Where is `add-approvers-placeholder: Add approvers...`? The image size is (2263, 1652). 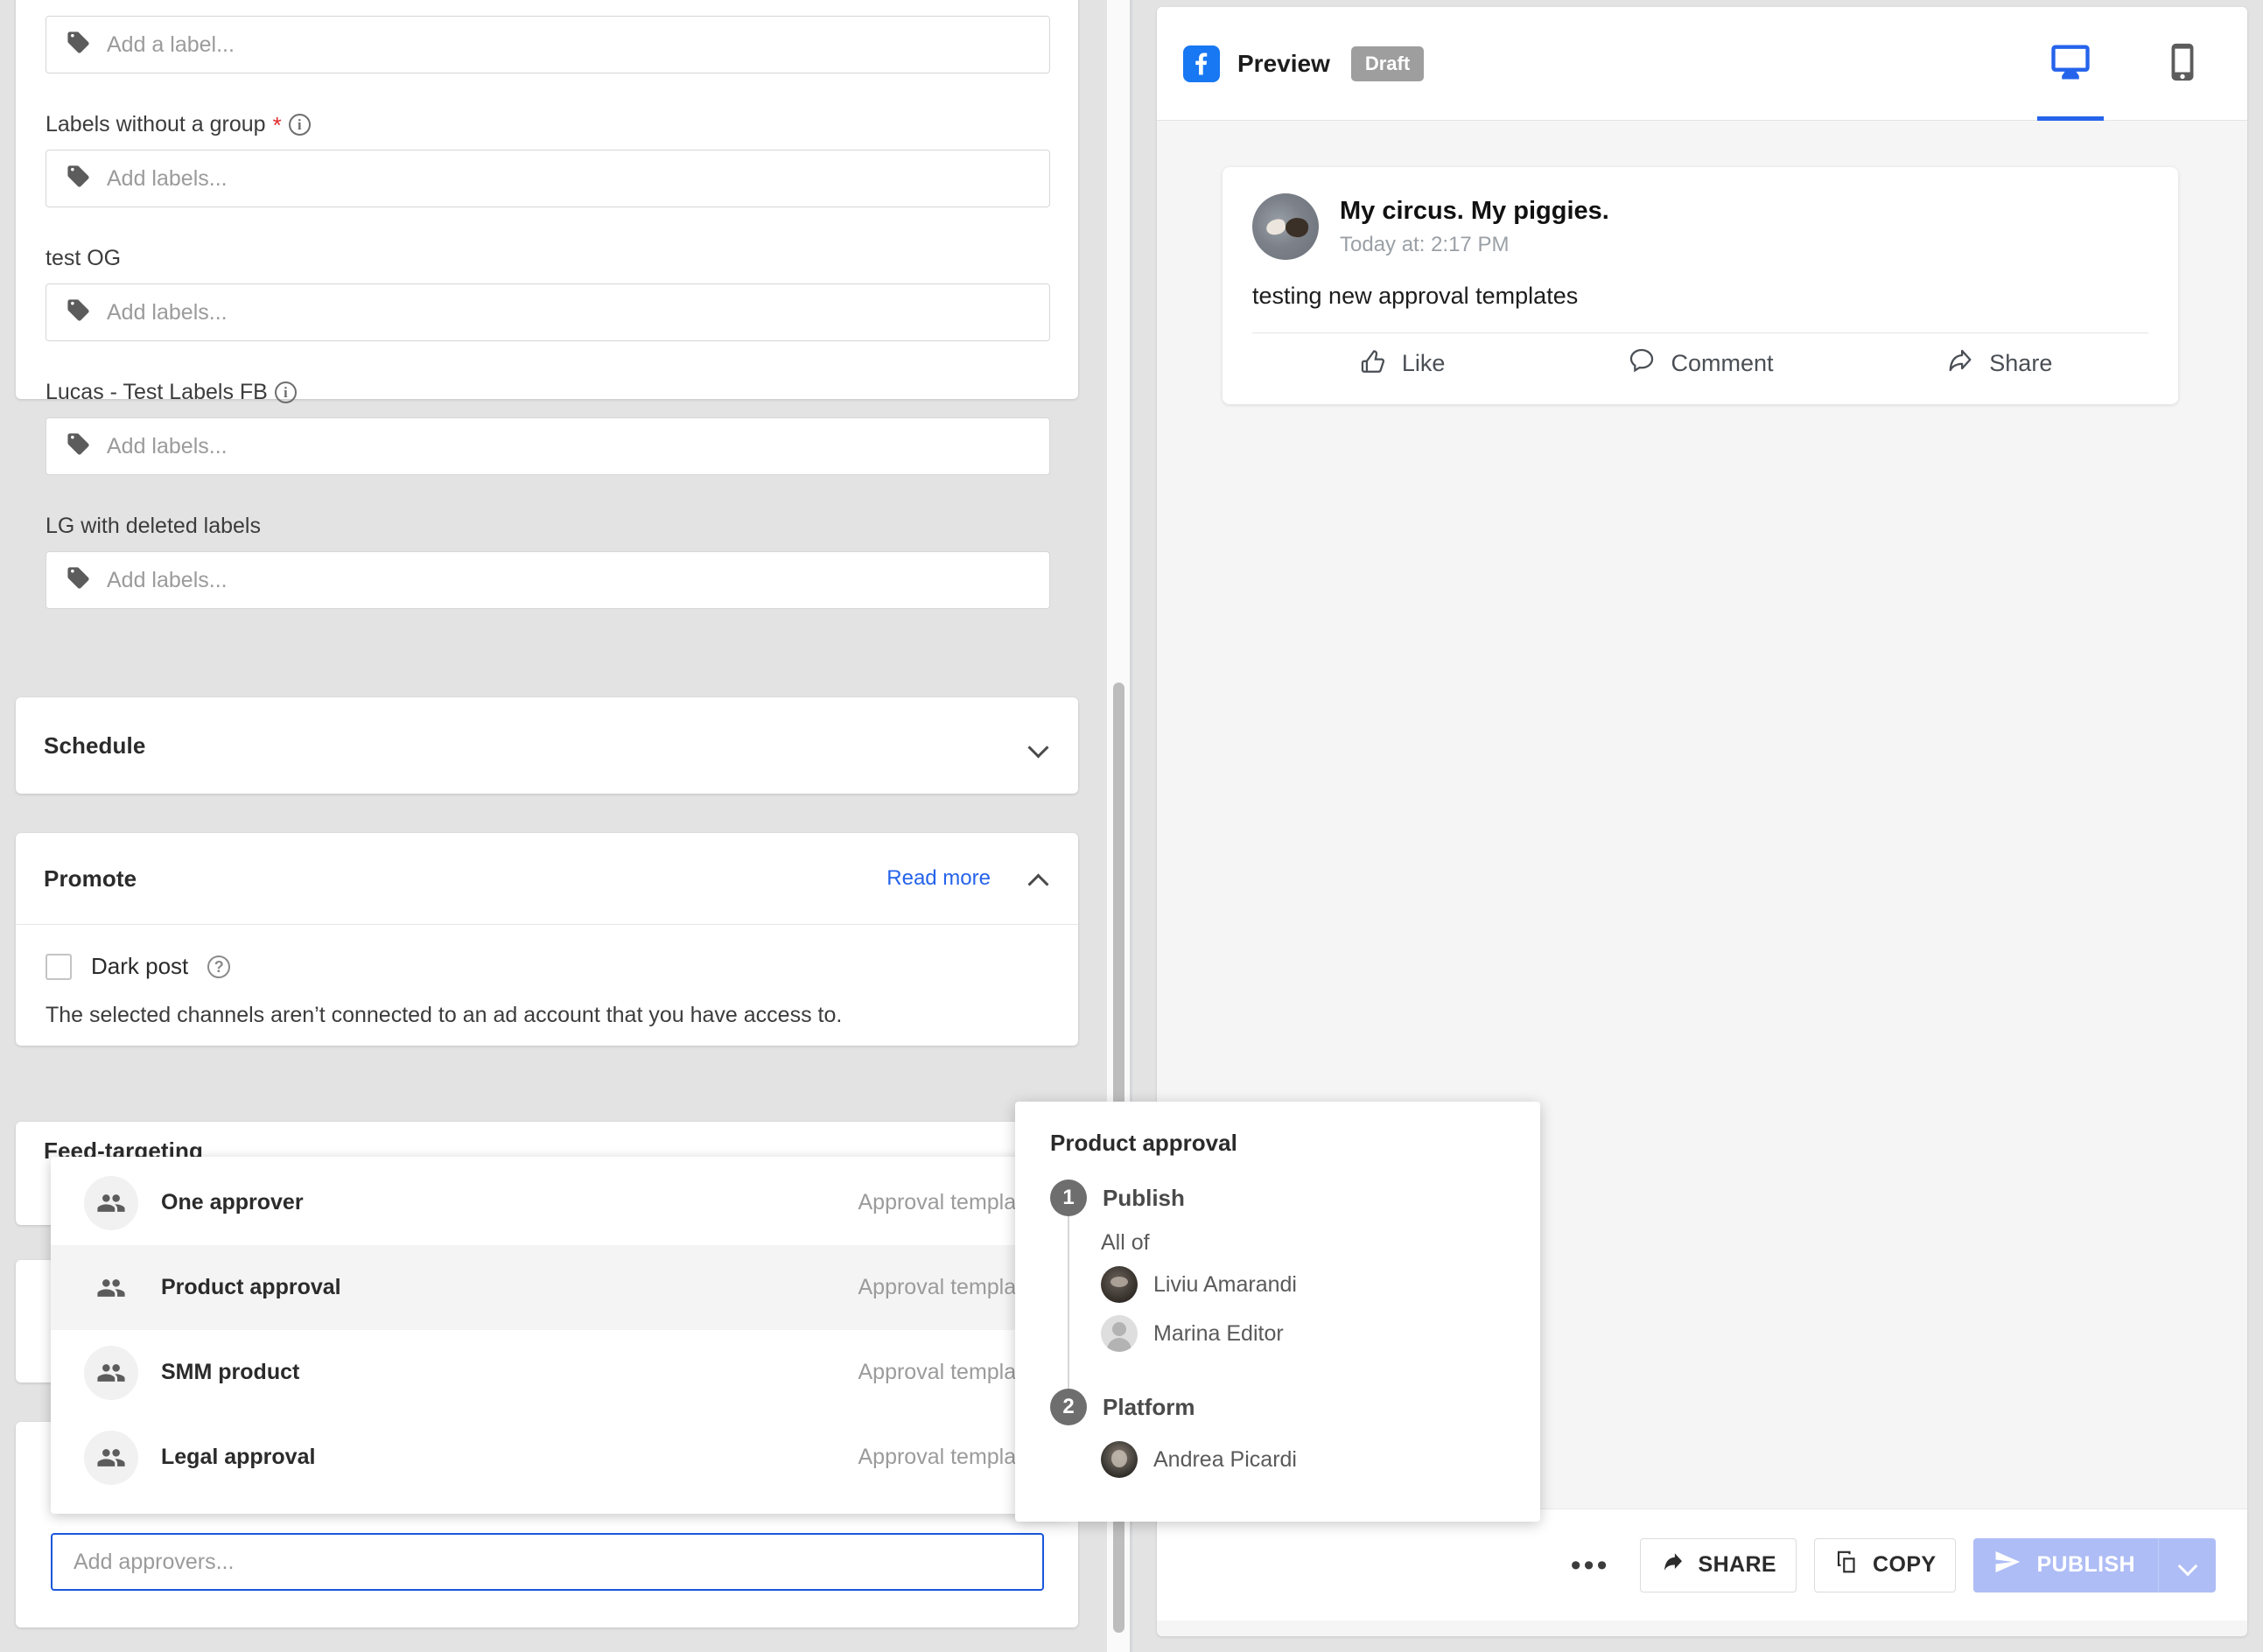 add-approvers-placeholder: Add approvers... is located at coordinates (154, 1561).